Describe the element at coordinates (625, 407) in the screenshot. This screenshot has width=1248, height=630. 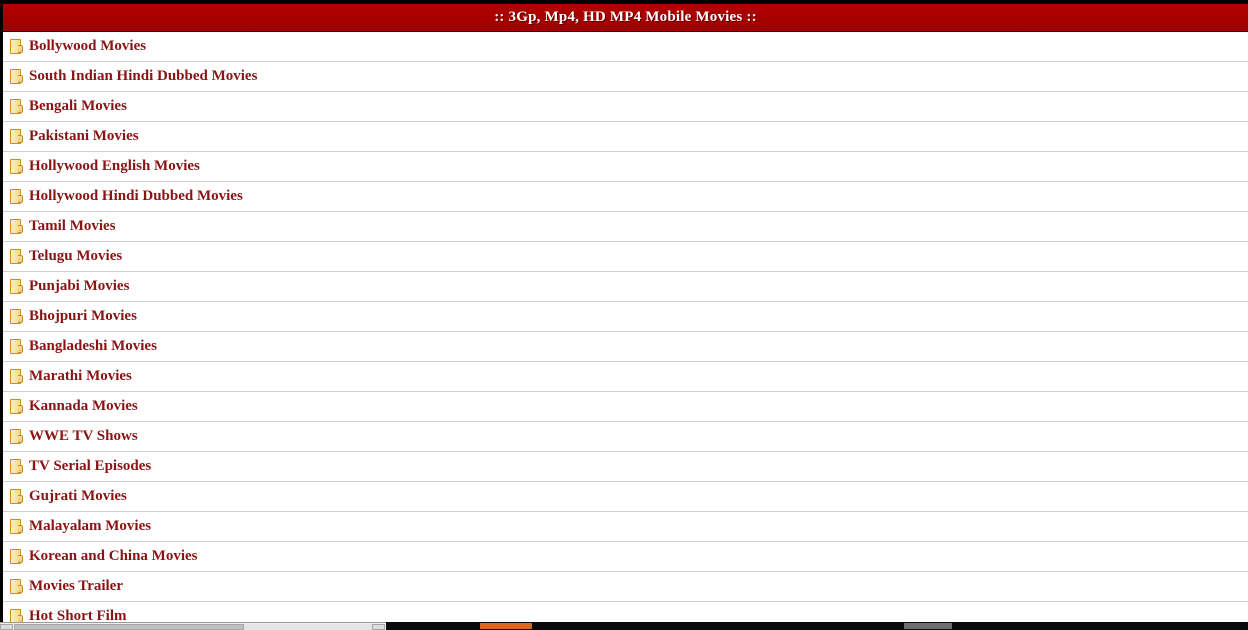
I see `category-row: Kannada Movies` at that location.